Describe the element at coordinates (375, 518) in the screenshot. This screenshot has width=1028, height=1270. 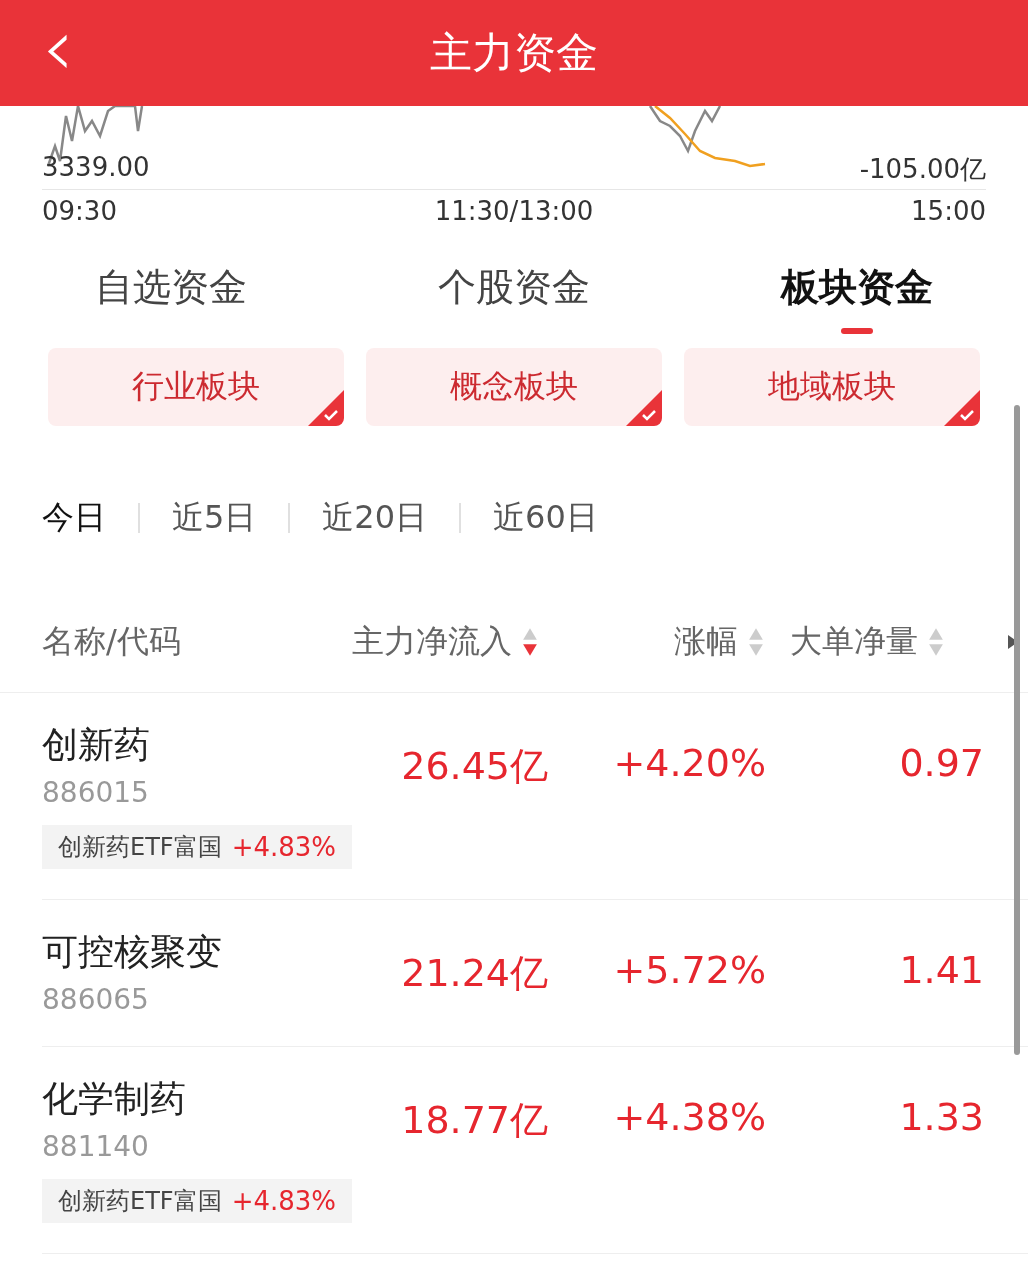
I see `period-tab: 近20日` at that location.